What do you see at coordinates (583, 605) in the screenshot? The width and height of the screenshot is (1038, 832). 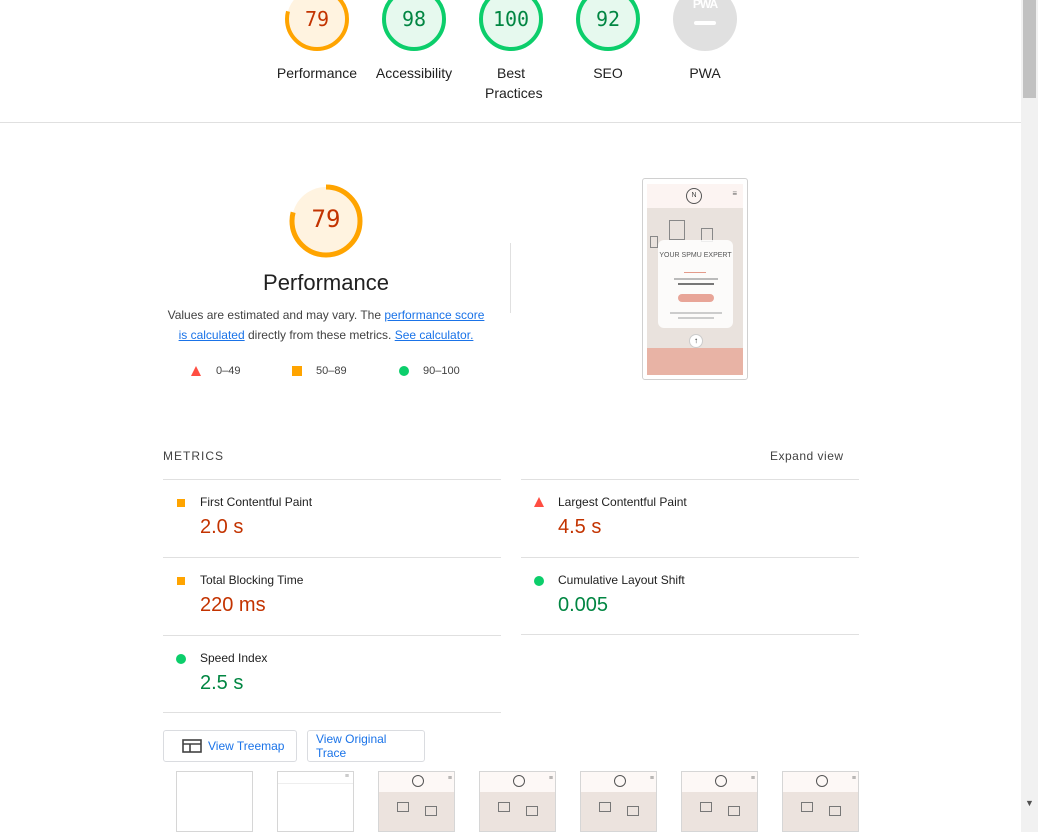 I see `metric-value: 0.005` at bounding box center [583, 605].